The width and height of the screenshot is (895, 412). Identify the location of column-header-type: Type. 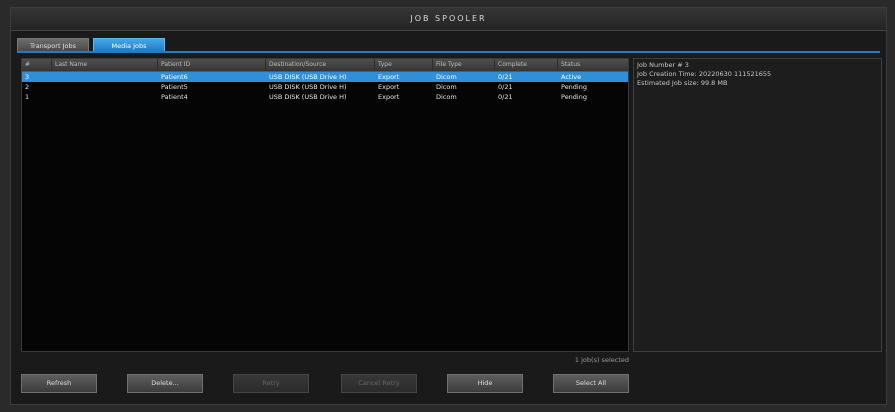
(404, 65).